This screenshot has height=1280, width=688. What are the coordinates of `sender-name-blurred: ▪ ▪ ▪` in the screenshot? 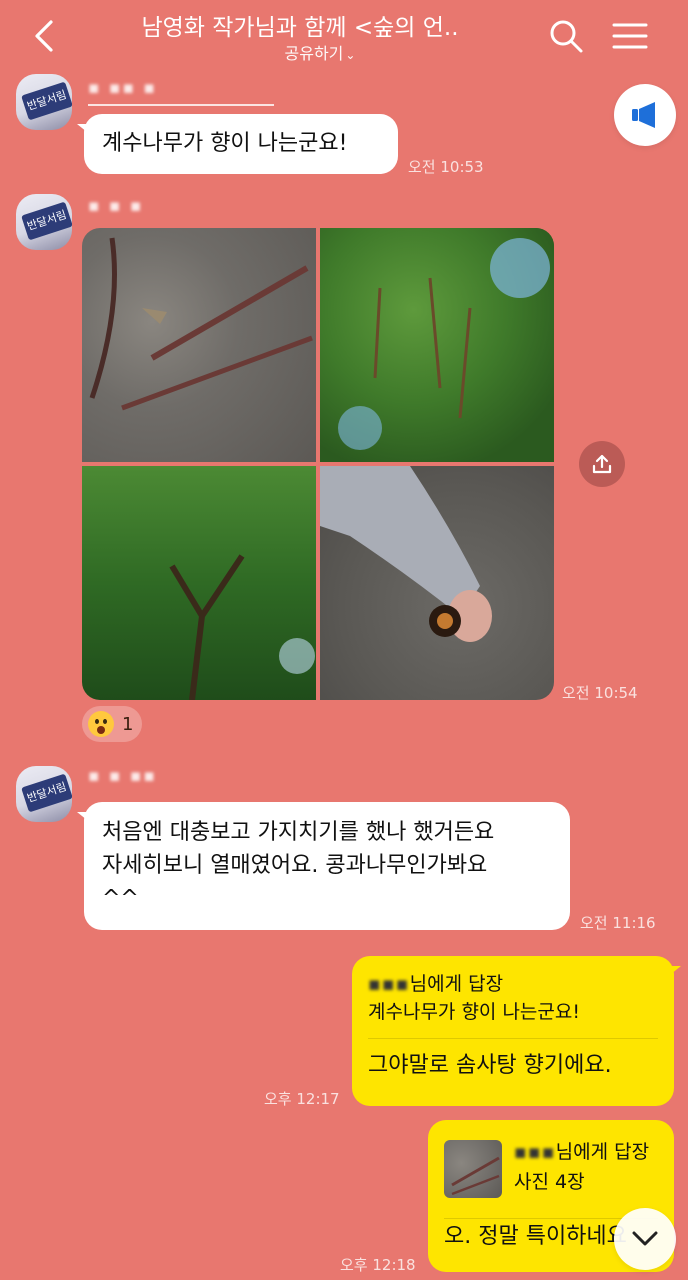 It's located at (116, 206).